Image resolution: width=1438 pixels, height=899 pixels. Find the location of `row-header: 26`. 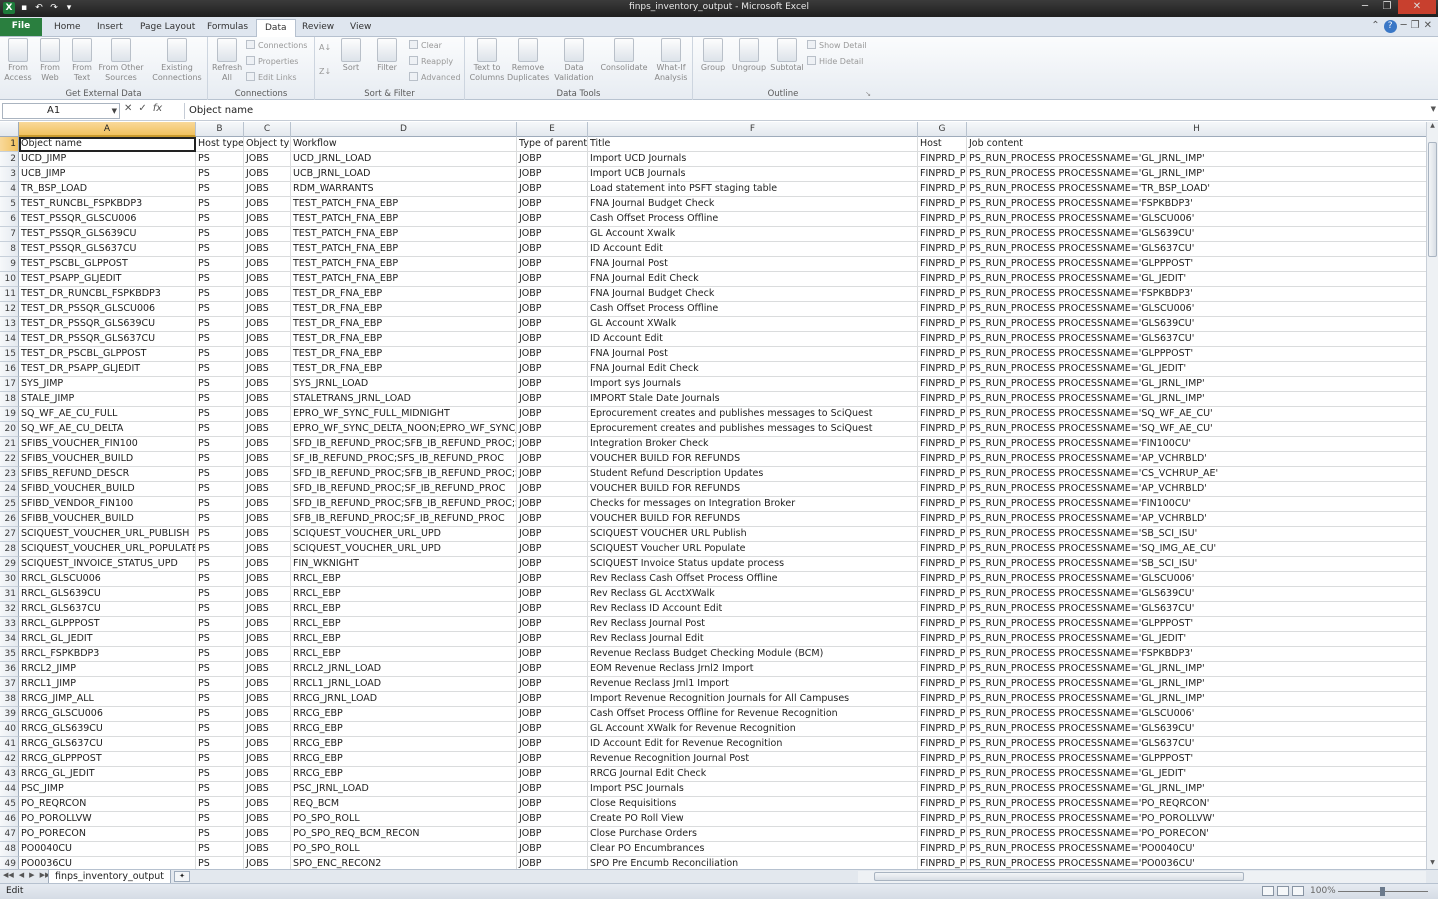

row-header: 26 is located at coordinates (9, 519).